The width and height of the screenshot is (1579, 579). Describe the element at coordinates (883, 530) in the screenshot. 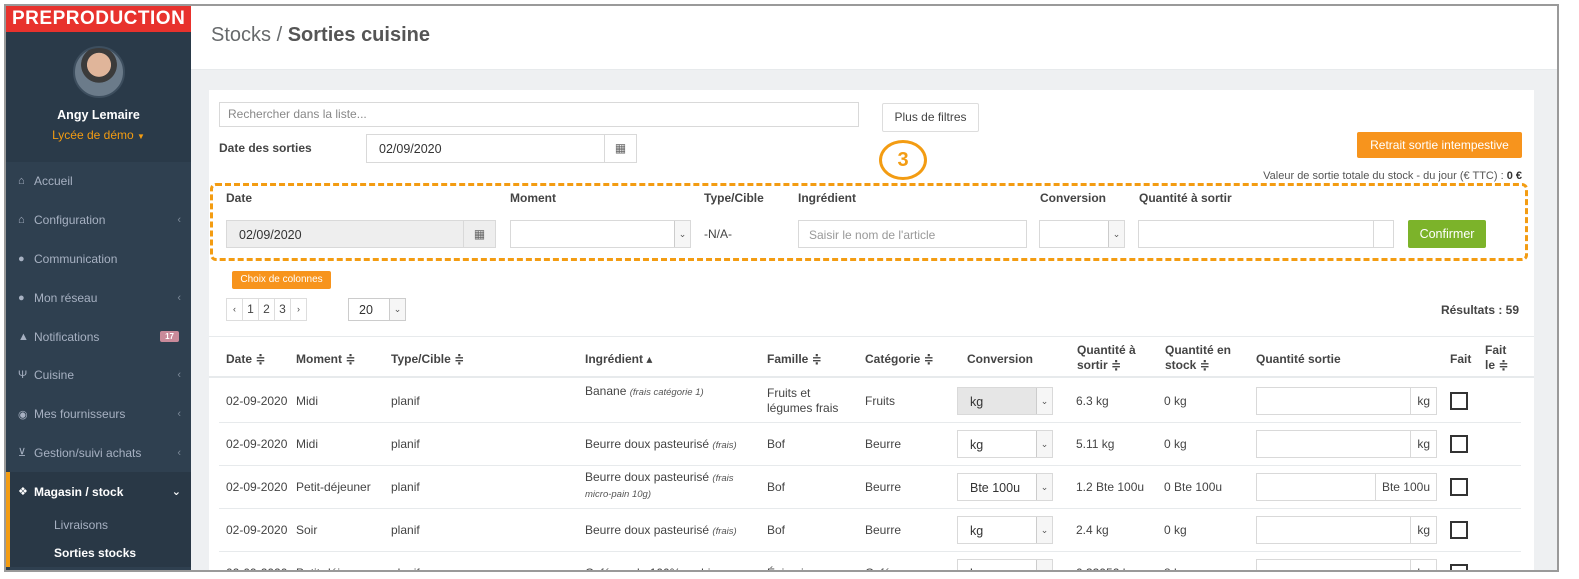

I see `cell-categorie: Beurre` at that location.